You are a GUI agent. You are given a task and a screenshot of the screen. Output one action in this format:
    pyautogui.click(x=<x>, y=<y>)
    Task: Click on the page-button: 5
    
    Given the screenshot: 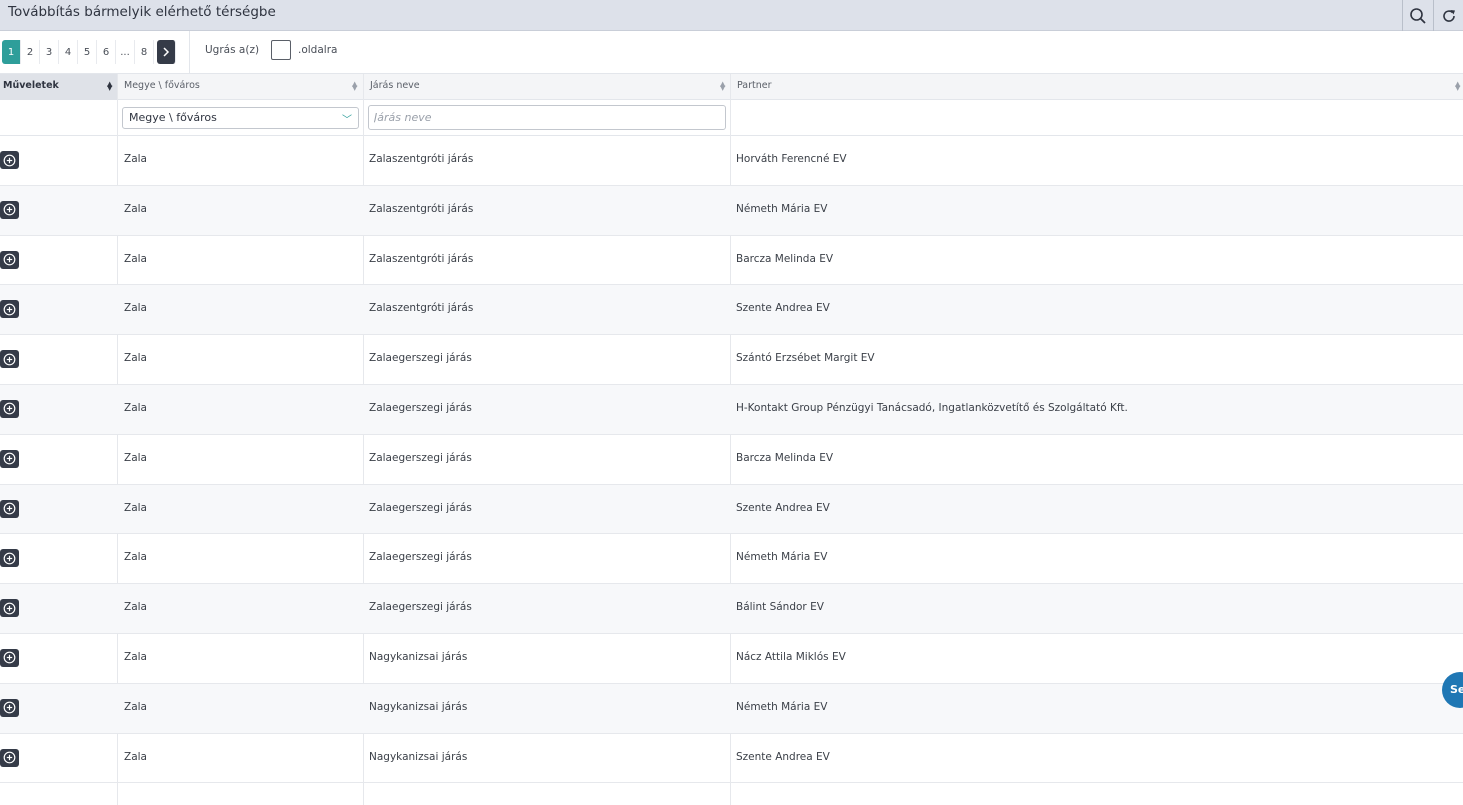 What is the action you would take?
    pyautogui.click(x=87, y=52)
    